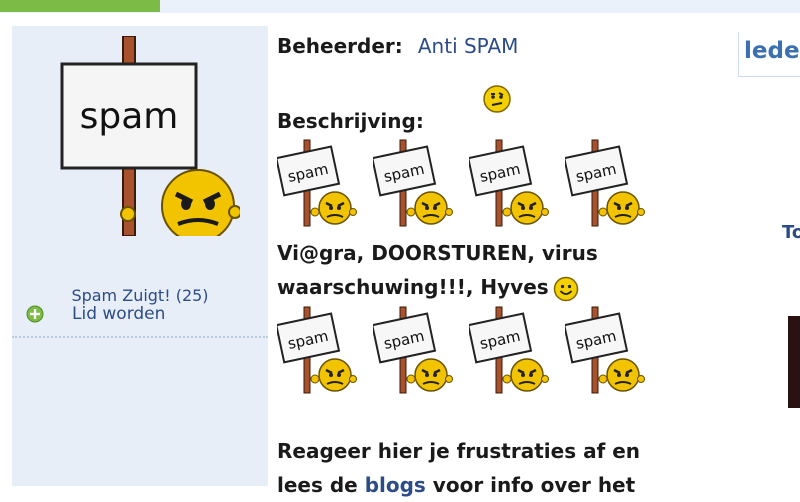  I want to click on tab-active, so click(80, 6).